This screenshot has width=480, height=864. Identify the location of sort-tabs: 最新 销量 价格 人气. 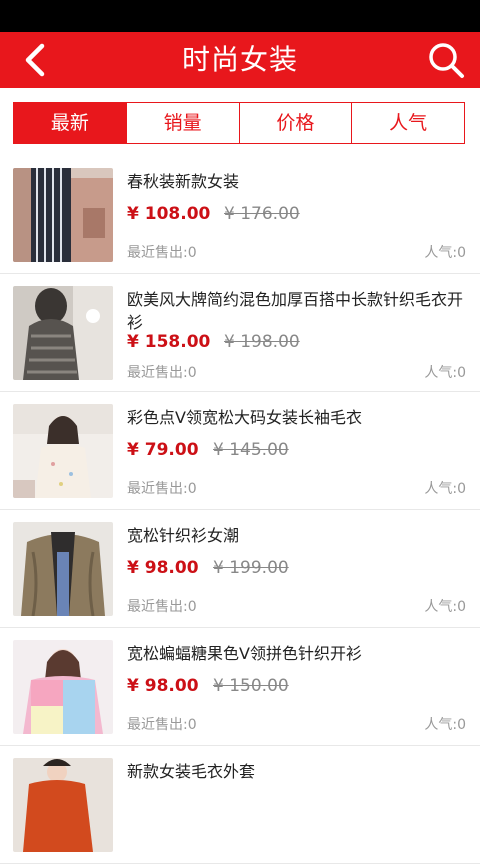
(239, 123).